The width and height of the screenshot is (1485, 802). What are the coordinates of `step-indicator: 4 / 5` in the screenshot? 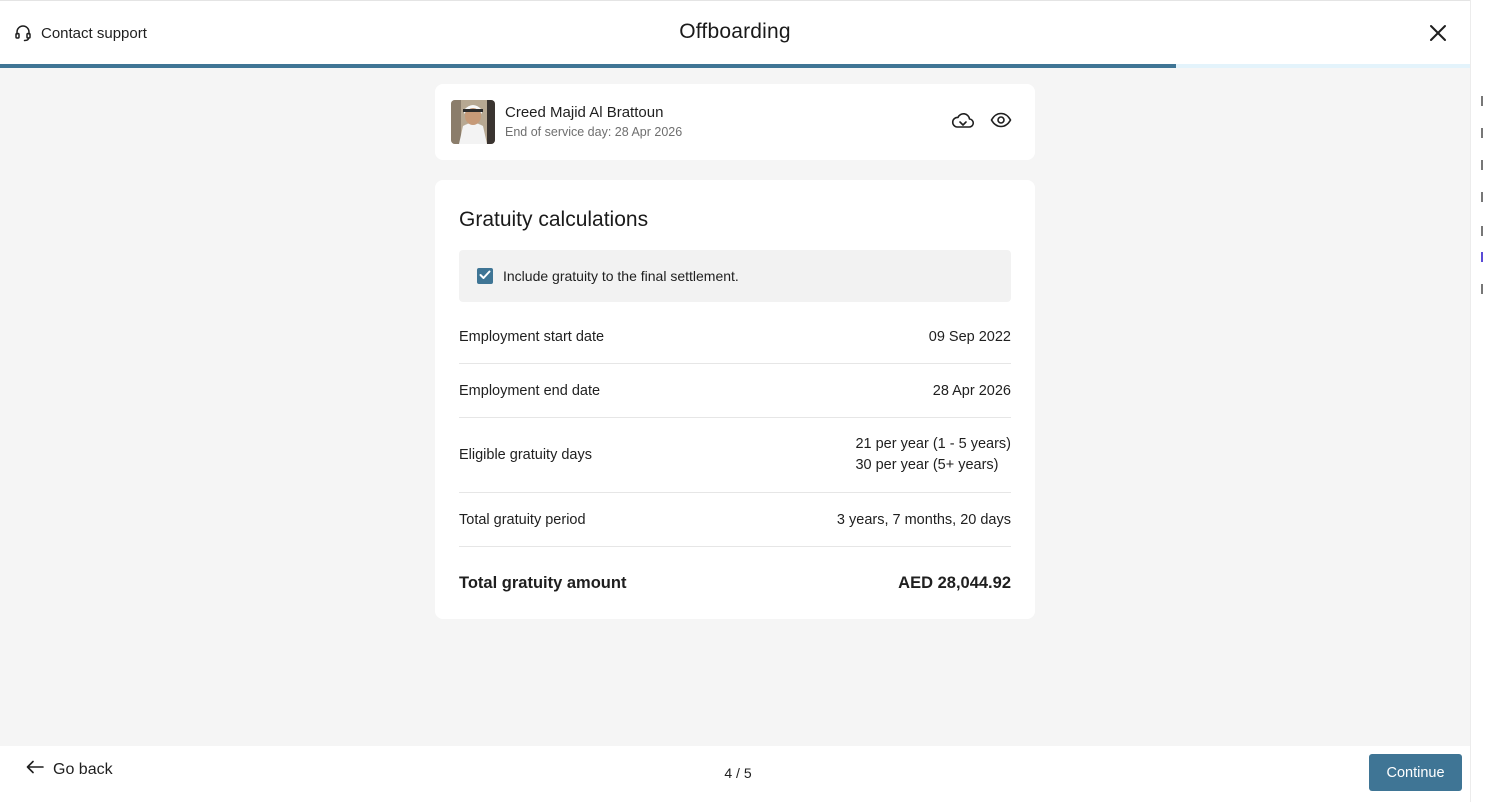 It's located at (738, 773).